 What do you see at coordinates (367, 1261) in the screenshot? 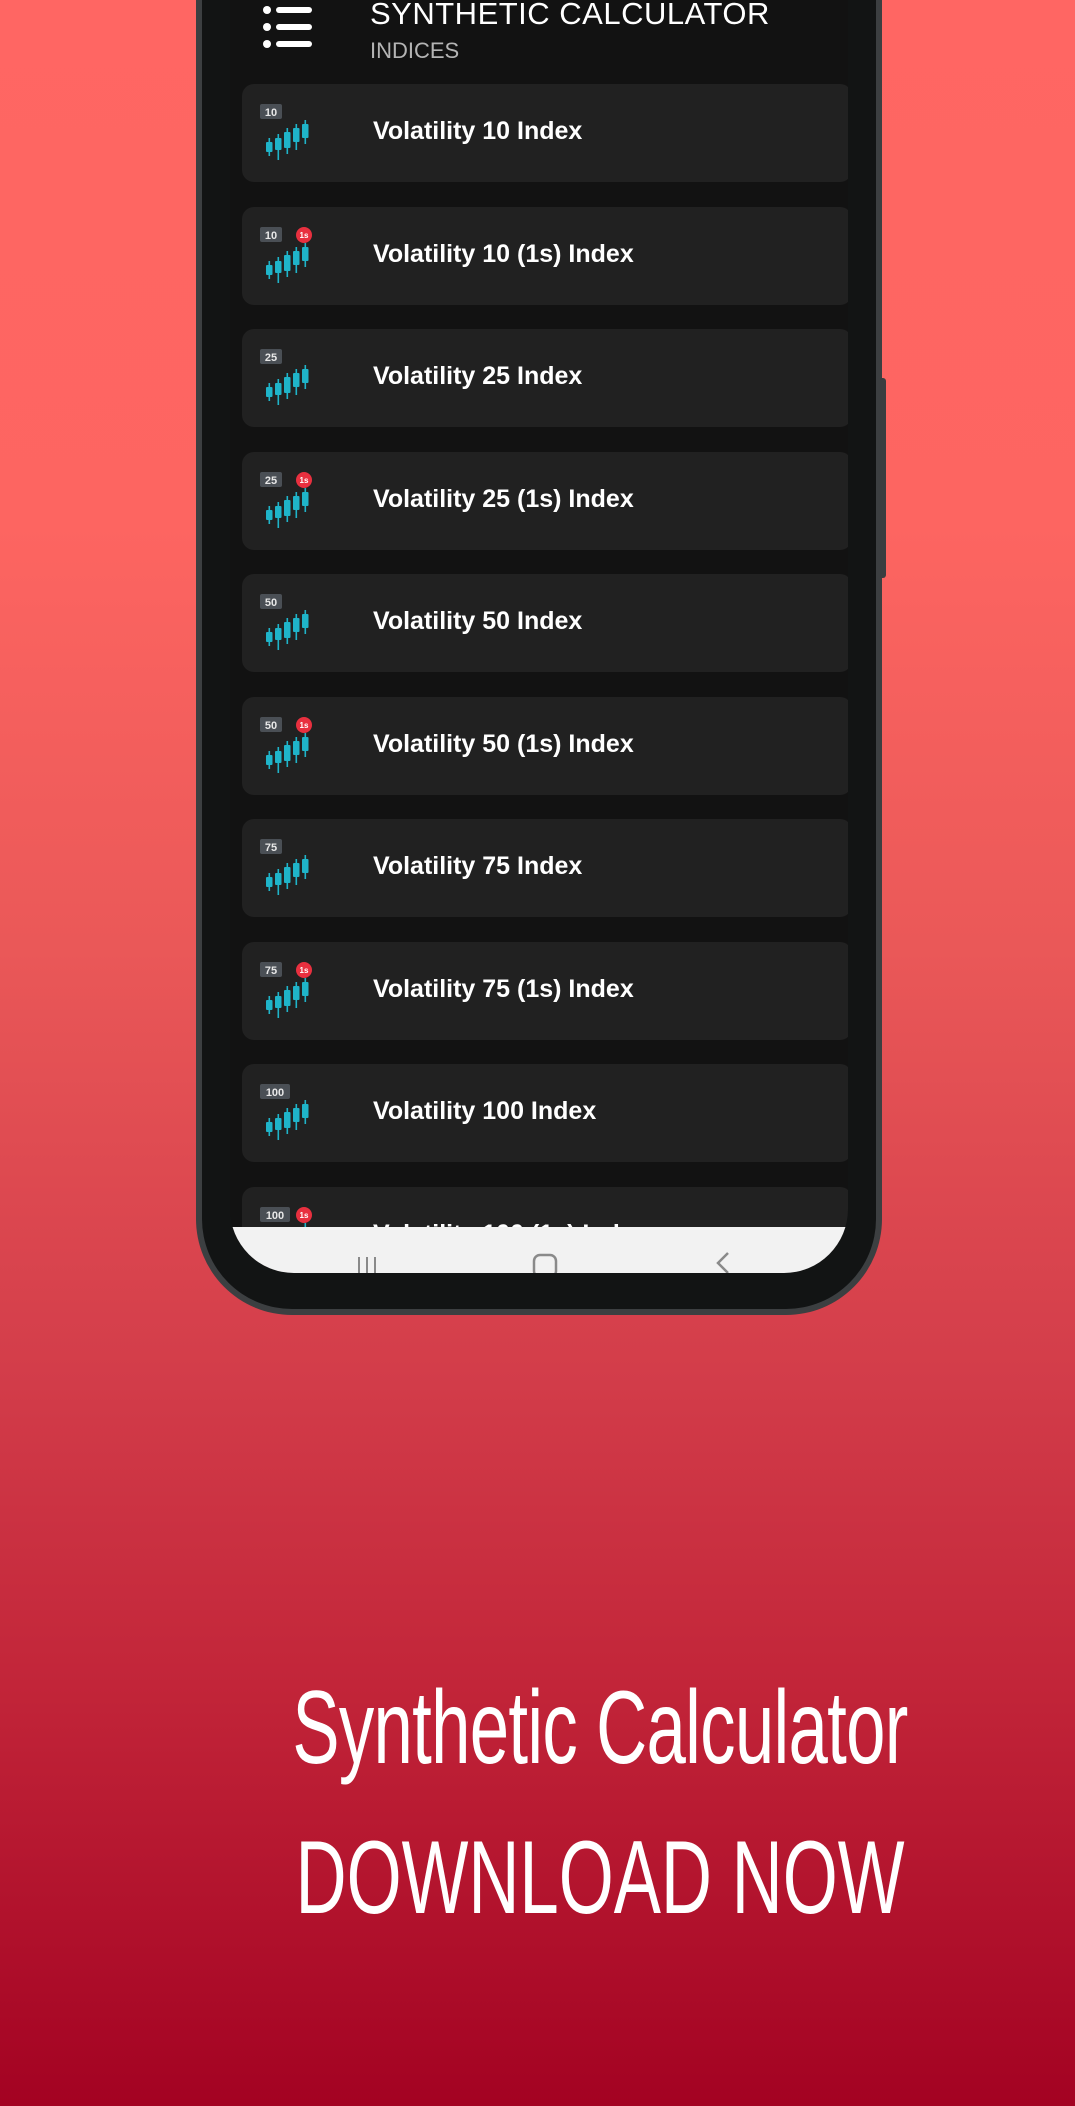
I see `recent-apps-icon` at bounding box center [367, 1261].